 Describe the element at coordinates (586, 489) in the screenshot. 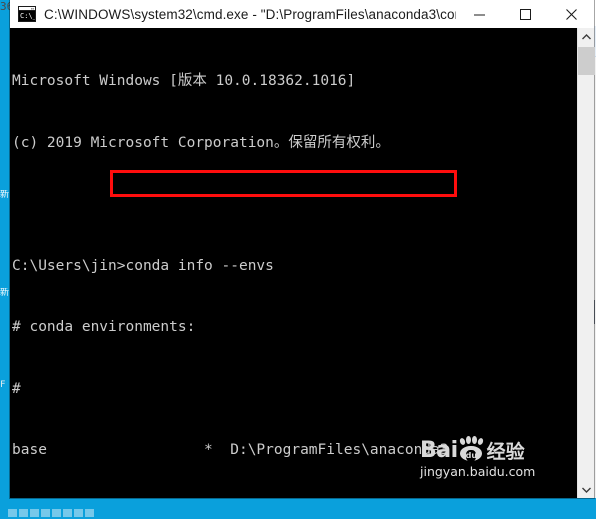

I see `scroll-down-icon` at that location.